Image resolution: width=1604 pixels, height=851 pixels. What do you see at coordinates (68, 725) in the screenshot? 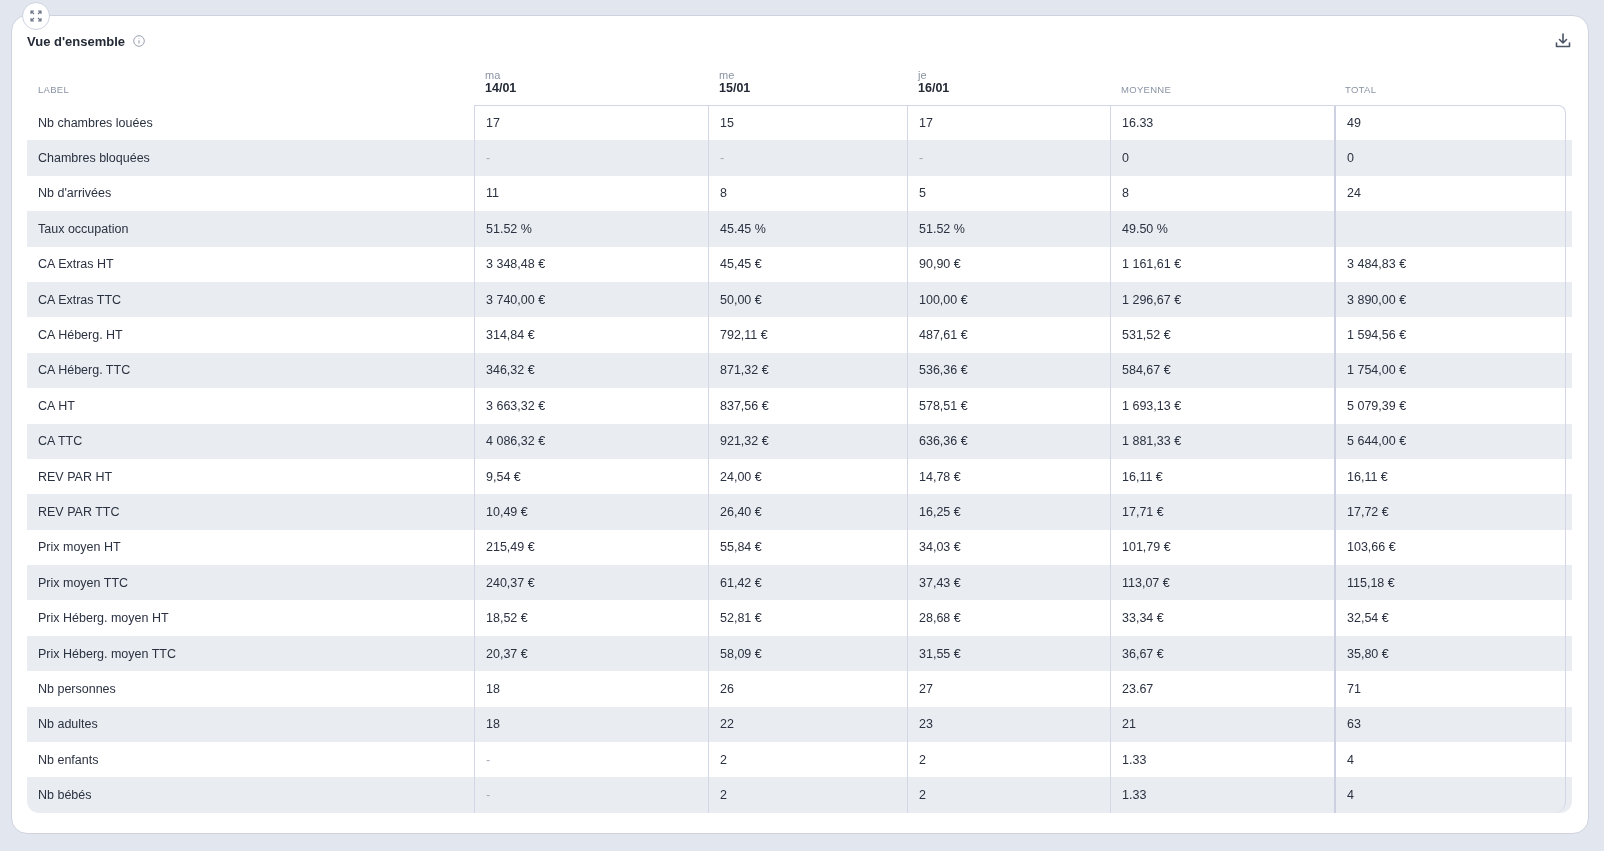
I see `row-label: Nb adultes` at bounding box center [68, 725].